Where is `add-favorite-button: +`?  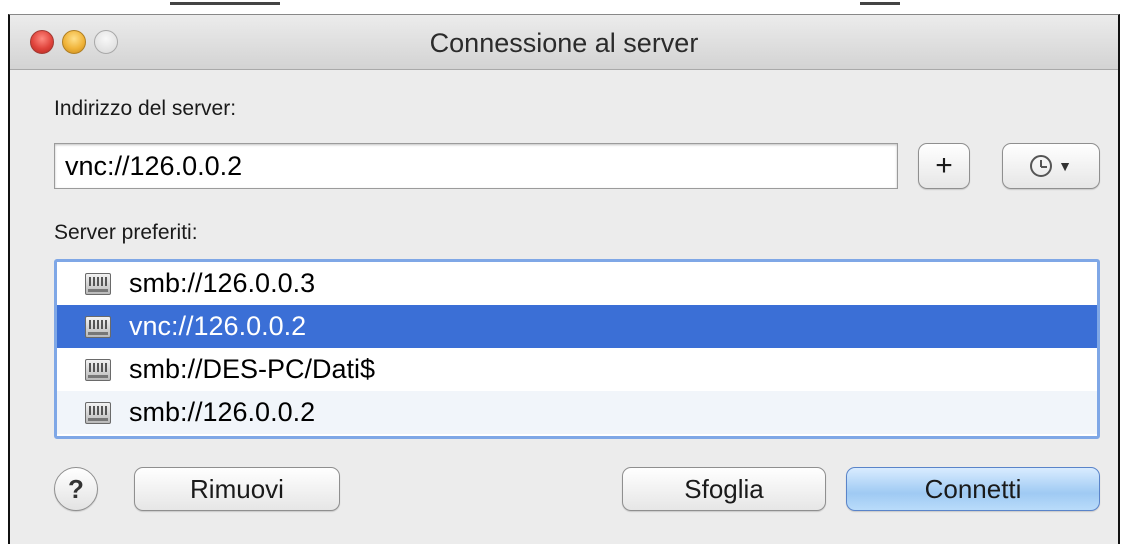
add-favorite-button: + is located at coordinates (944, 166).